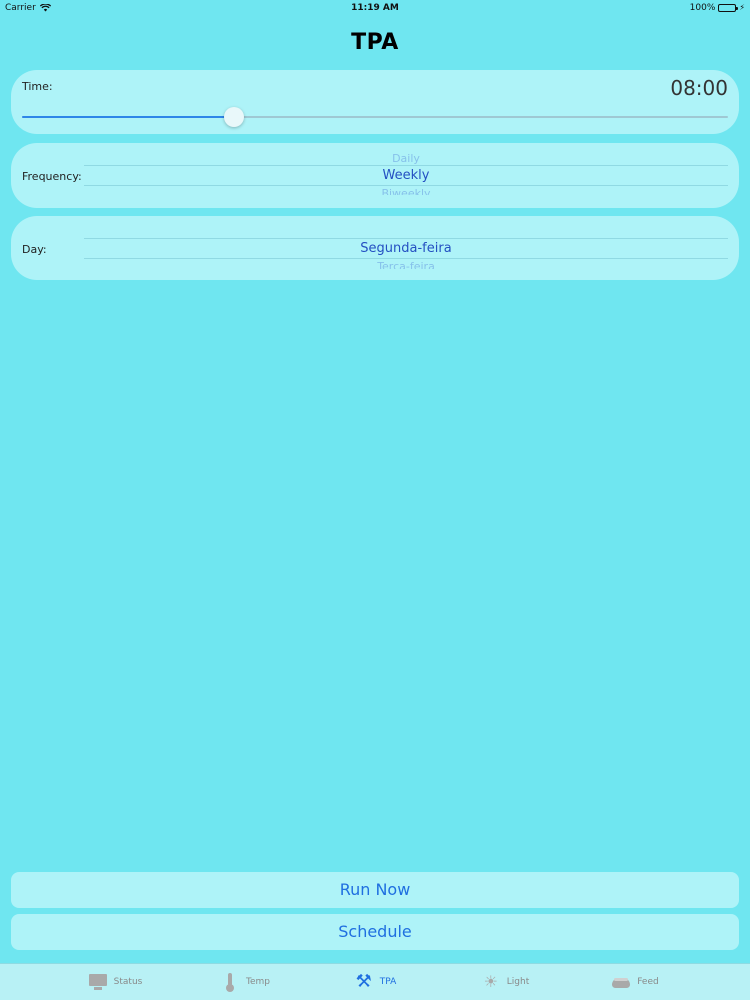 This screenshot has width=750, height=1000. I want to click on frequency-card: Frequency: Daily Weekly Biweekly, so click(375, 175).